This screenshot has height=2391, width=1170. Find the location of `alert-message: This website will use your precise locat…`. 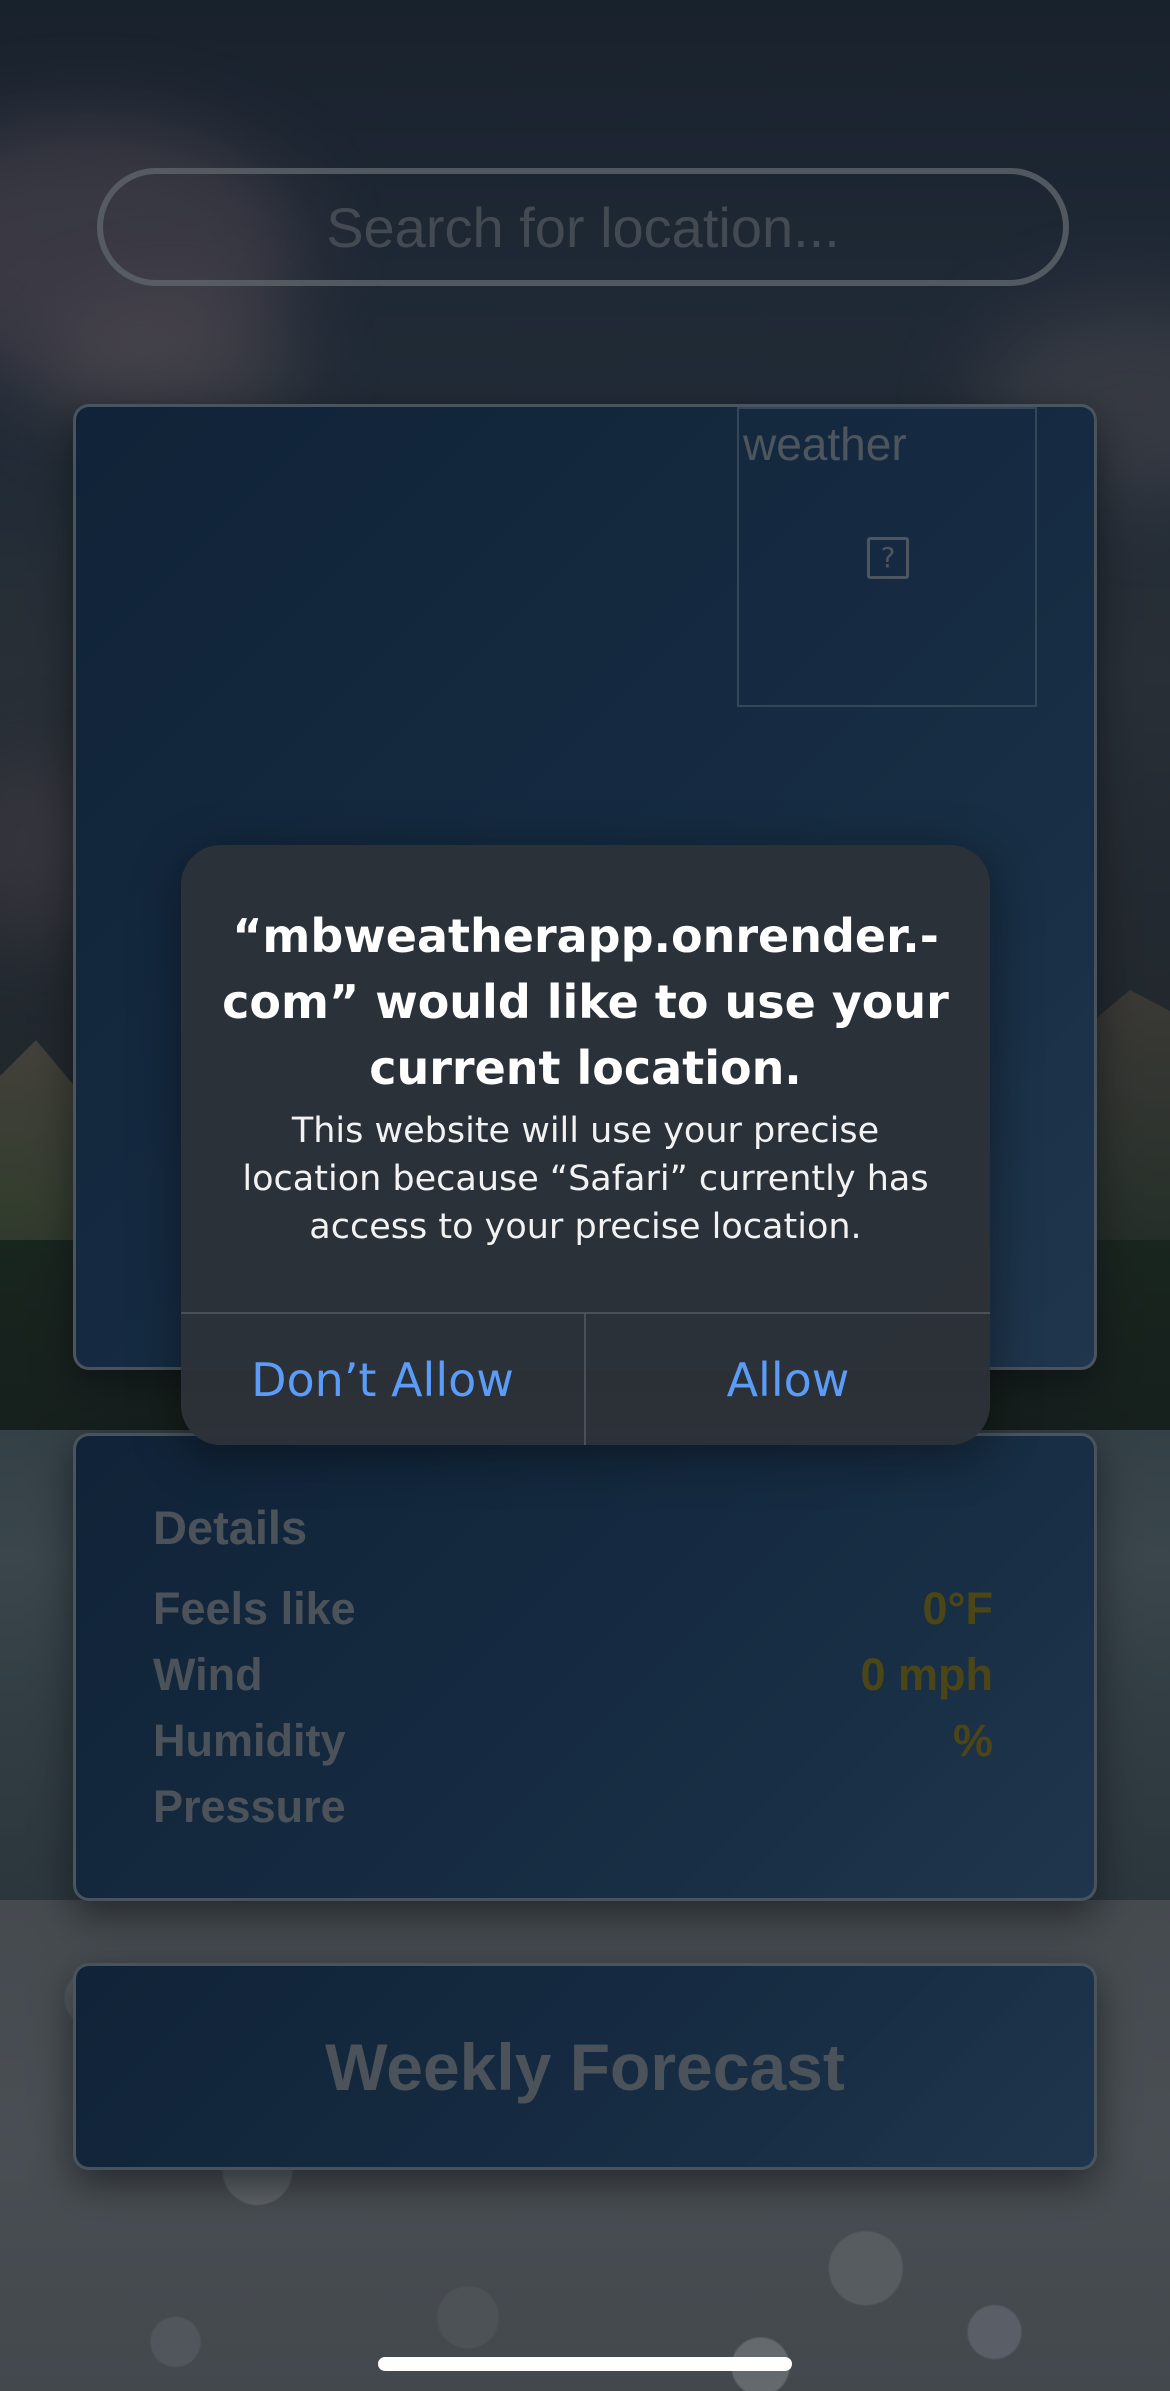

alert-message: This website will use your precise locat… is located at coordinates (585, 1179).